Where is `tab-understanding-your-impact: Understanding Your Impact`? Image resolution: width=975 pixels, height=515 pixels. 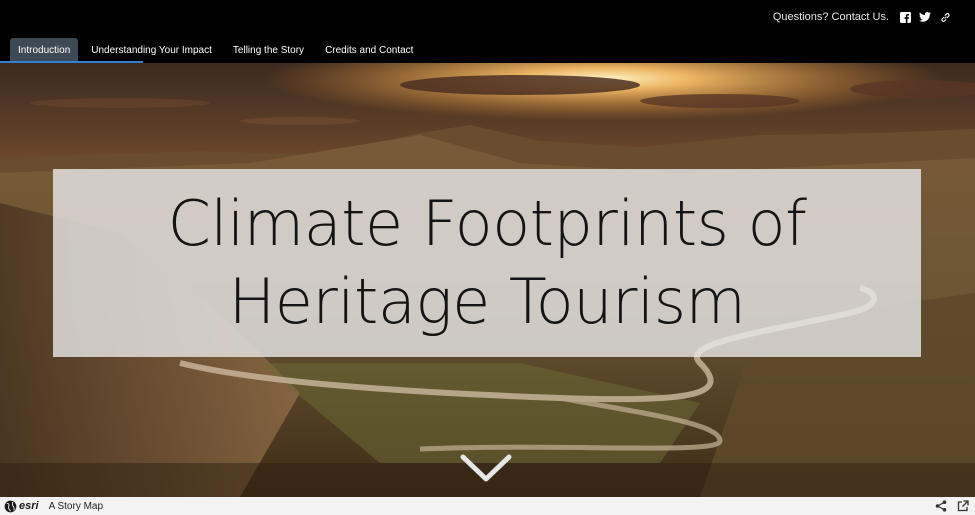
tab-understanding-your-impact: Understanding Your Impact is located at coordinates (151, 50).